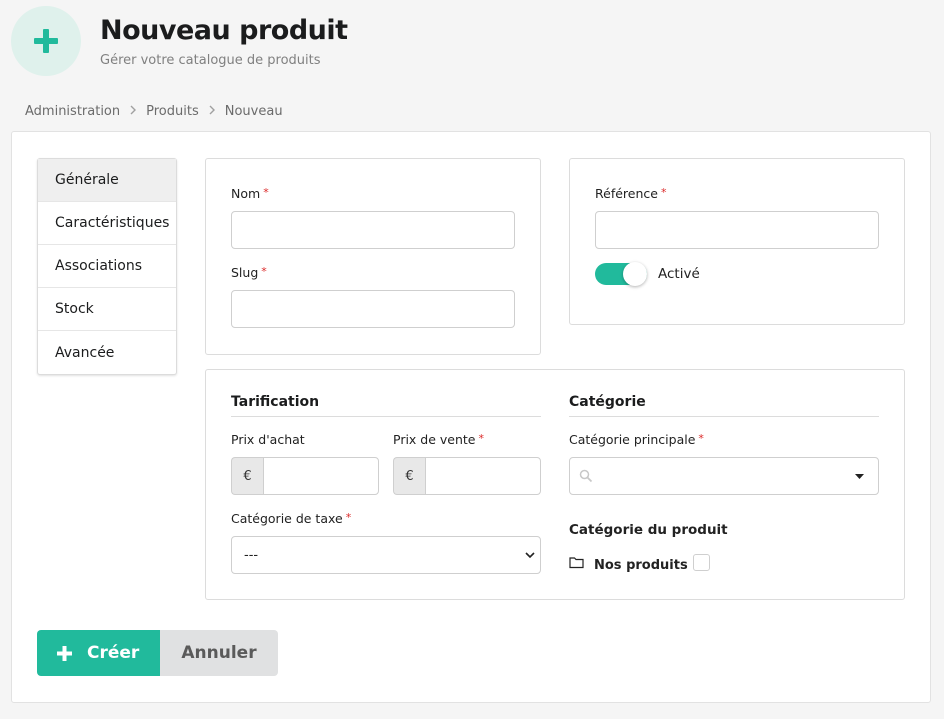 This screenshot has height=719, width=944. I want to click on reference-label-text: Référence, so click(626, 193).